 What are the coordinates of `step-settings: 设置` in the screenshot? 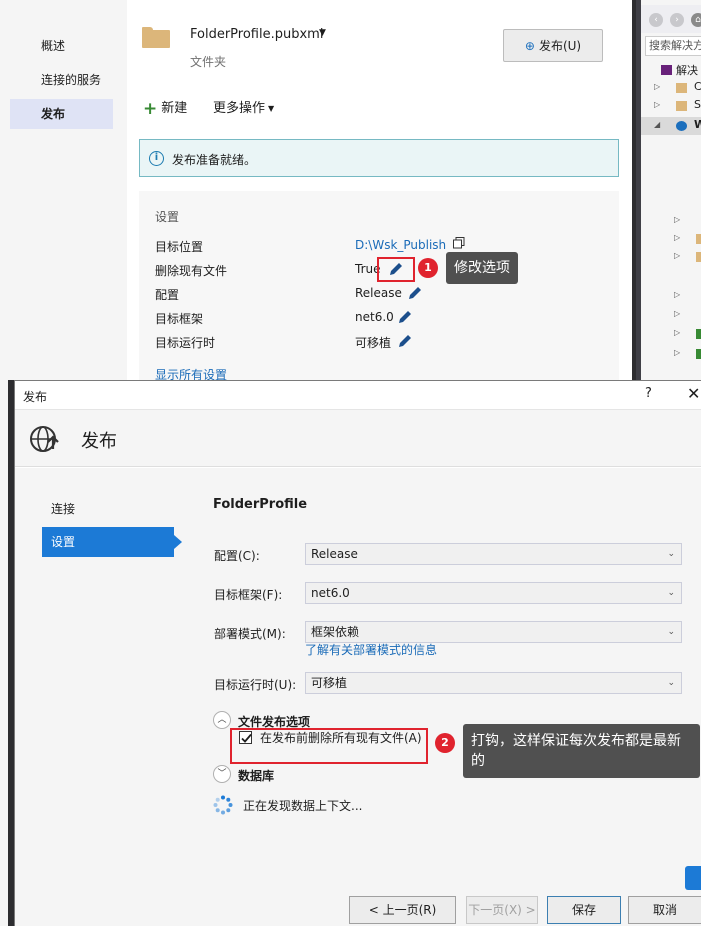 It's located at (112, 542).